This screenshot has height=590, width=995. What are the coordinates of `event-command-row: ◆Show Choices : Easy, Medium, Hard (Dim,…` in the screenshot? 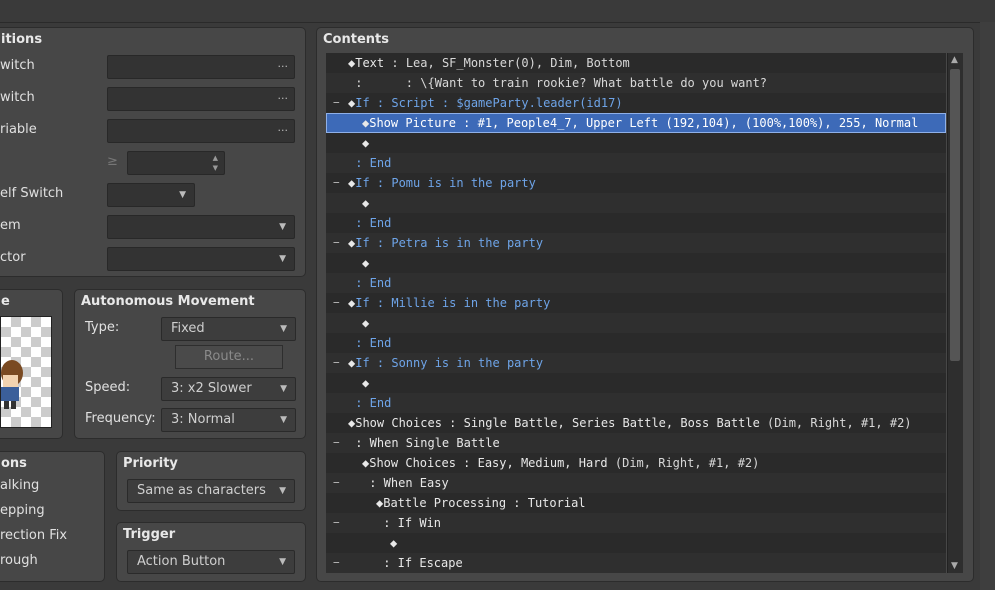 It's located at (636, 463).